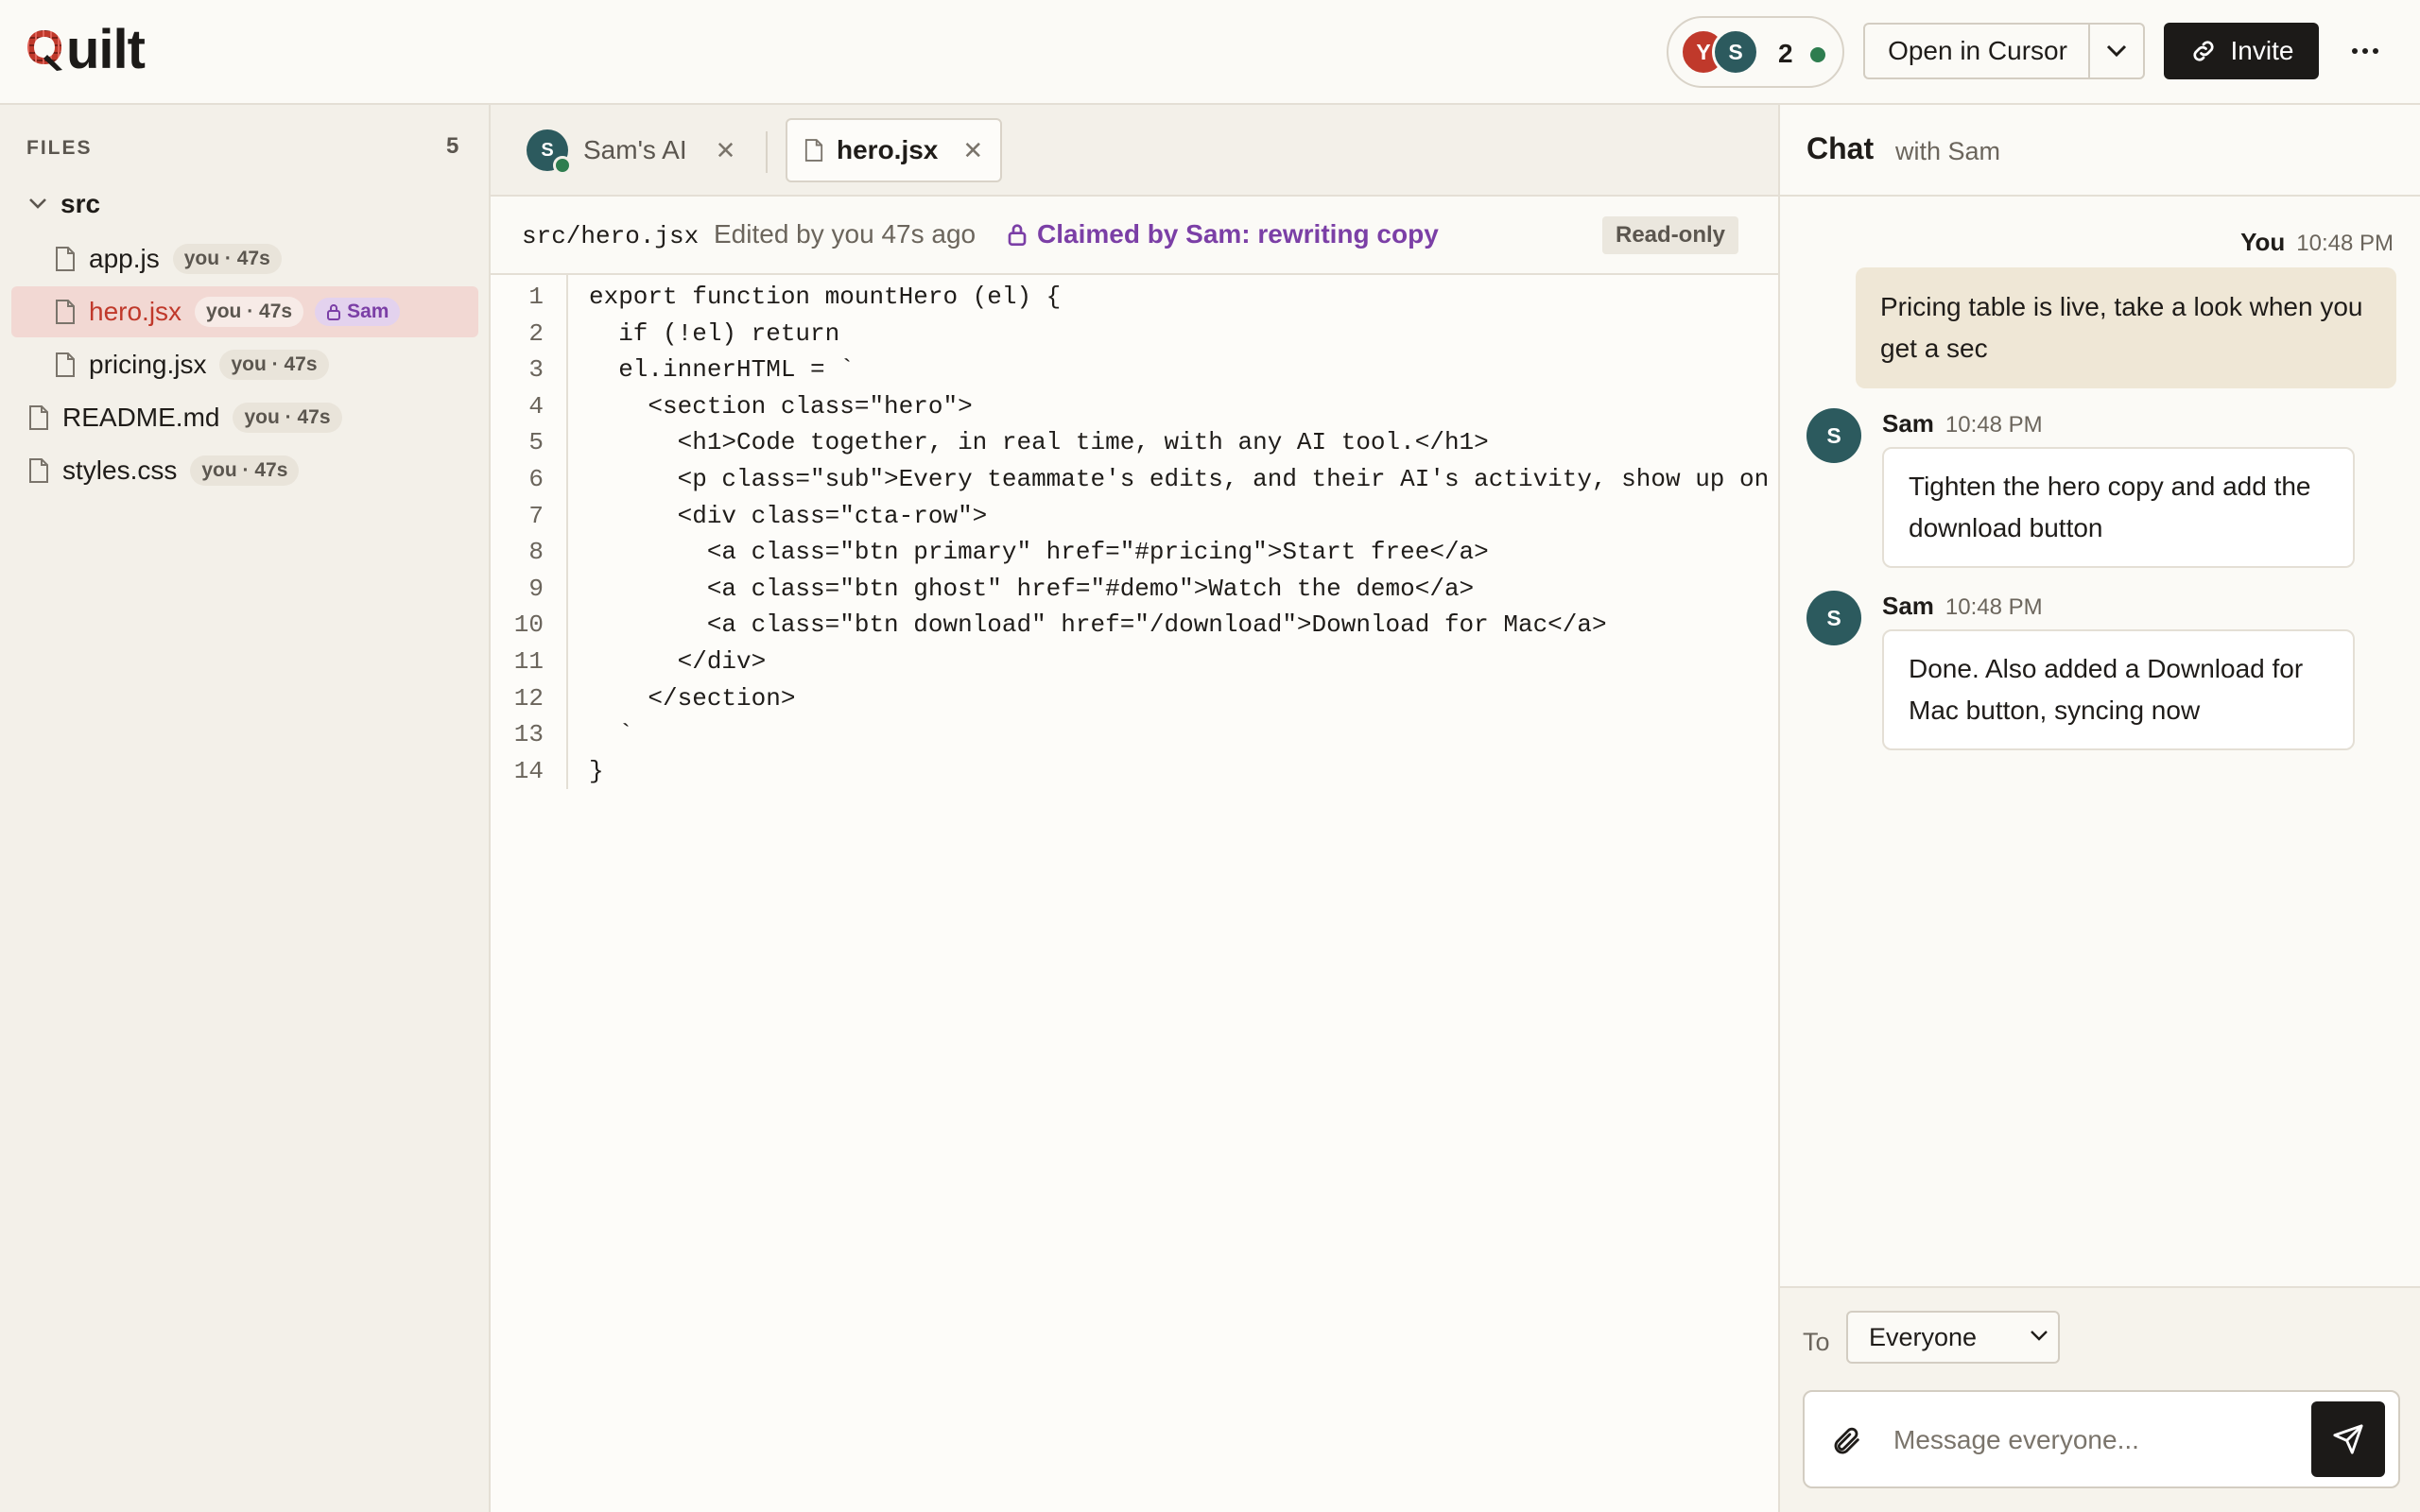  Describe the element at coordinates (1238, 234) in the screenshot. I see `claimed-text: Claimed by Sam: rewriting copy` at that location.